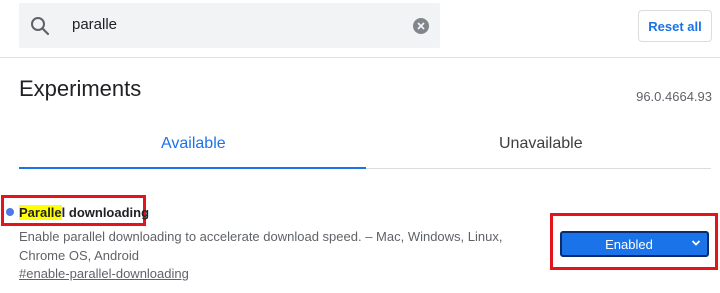  What do you see at coordinates (675, 26) in the screenshot?
I see `reset-all-button: Reset all` at bounding box center [675, 26].